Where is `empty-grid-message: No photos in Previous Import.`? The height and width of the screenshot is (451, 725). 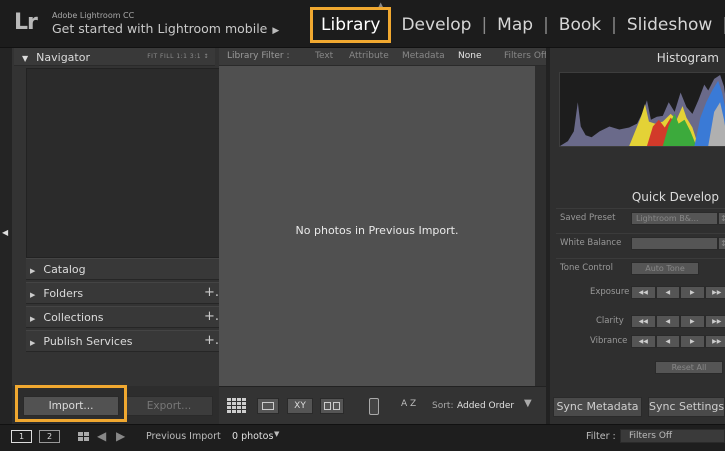 empty-grid-message: No photos in Previous Import. is located at coordinates (377, 230).